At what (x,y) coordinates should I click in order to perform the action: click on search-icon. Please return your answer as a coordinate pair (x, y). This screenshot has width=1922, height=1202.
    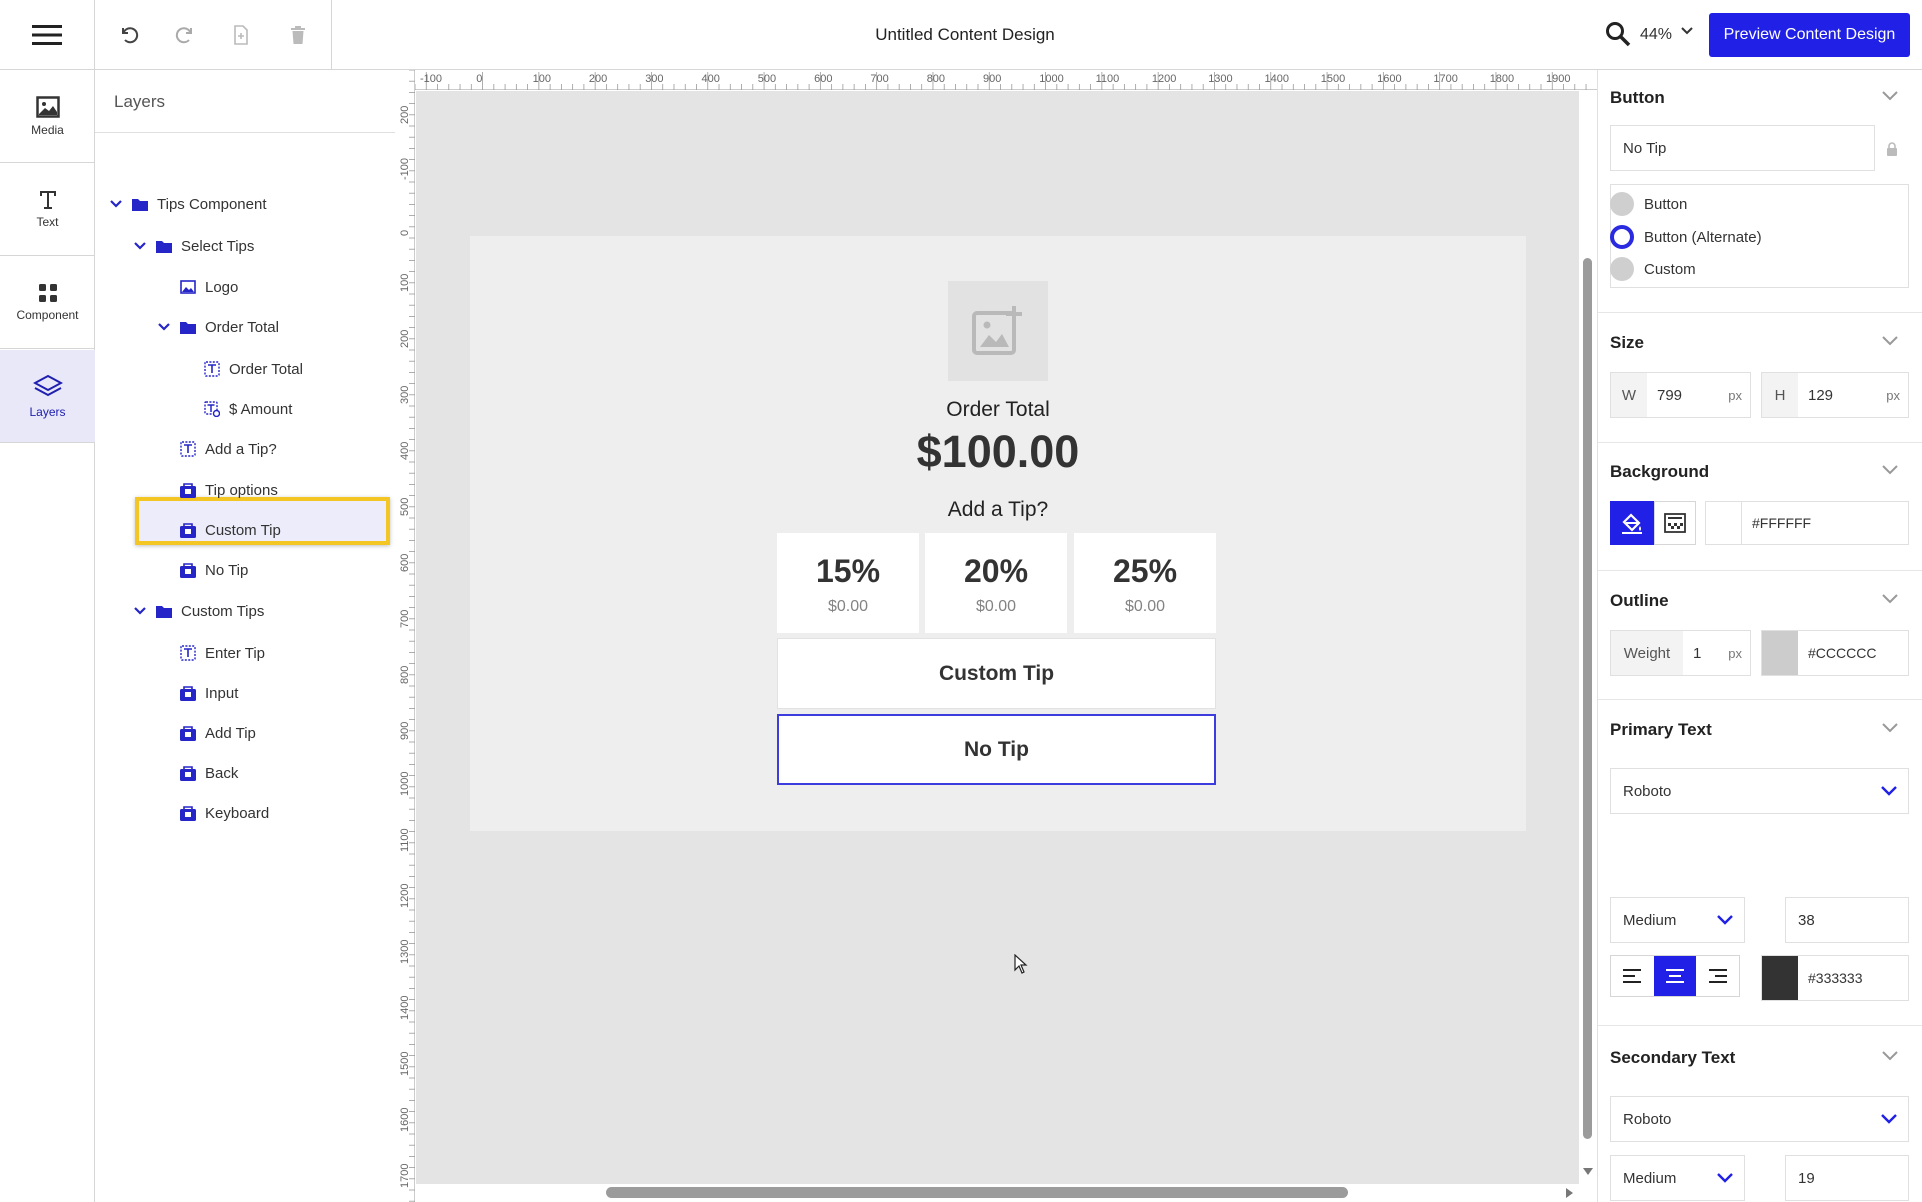
    Looking at the image, I should click on (1619, 35).